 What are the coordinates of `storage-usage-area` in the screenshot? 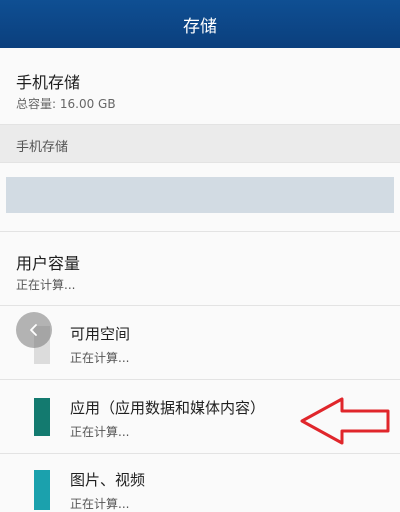 It's located at (200, 197).